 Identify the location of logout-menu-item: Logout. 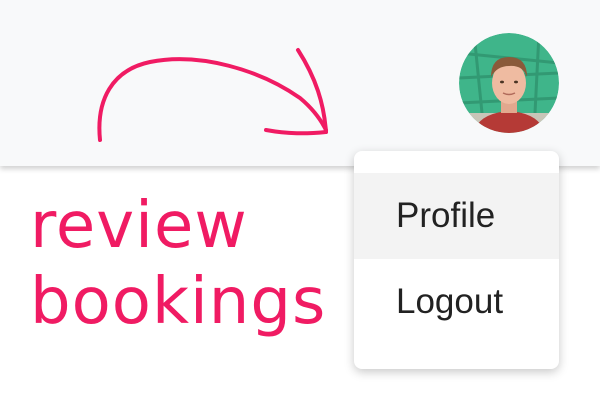
(456, 302).